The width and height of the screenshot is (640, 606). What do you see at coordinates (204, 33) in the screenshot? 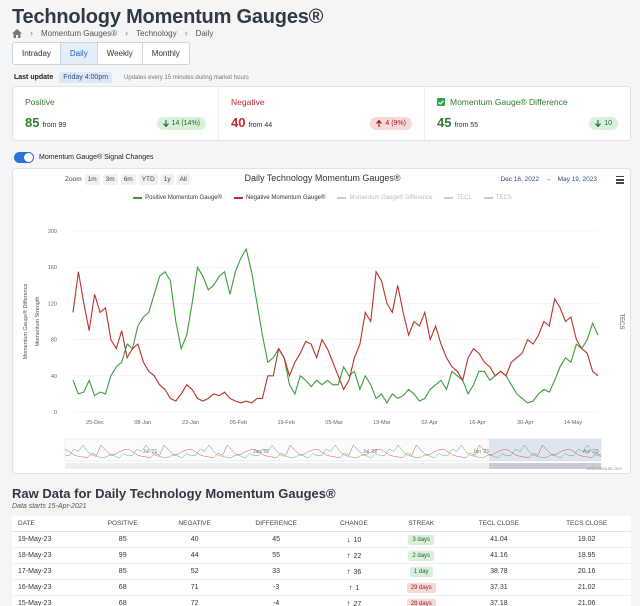
I see `breadcrumb-item: Daily` at bounding box center [204, 33].